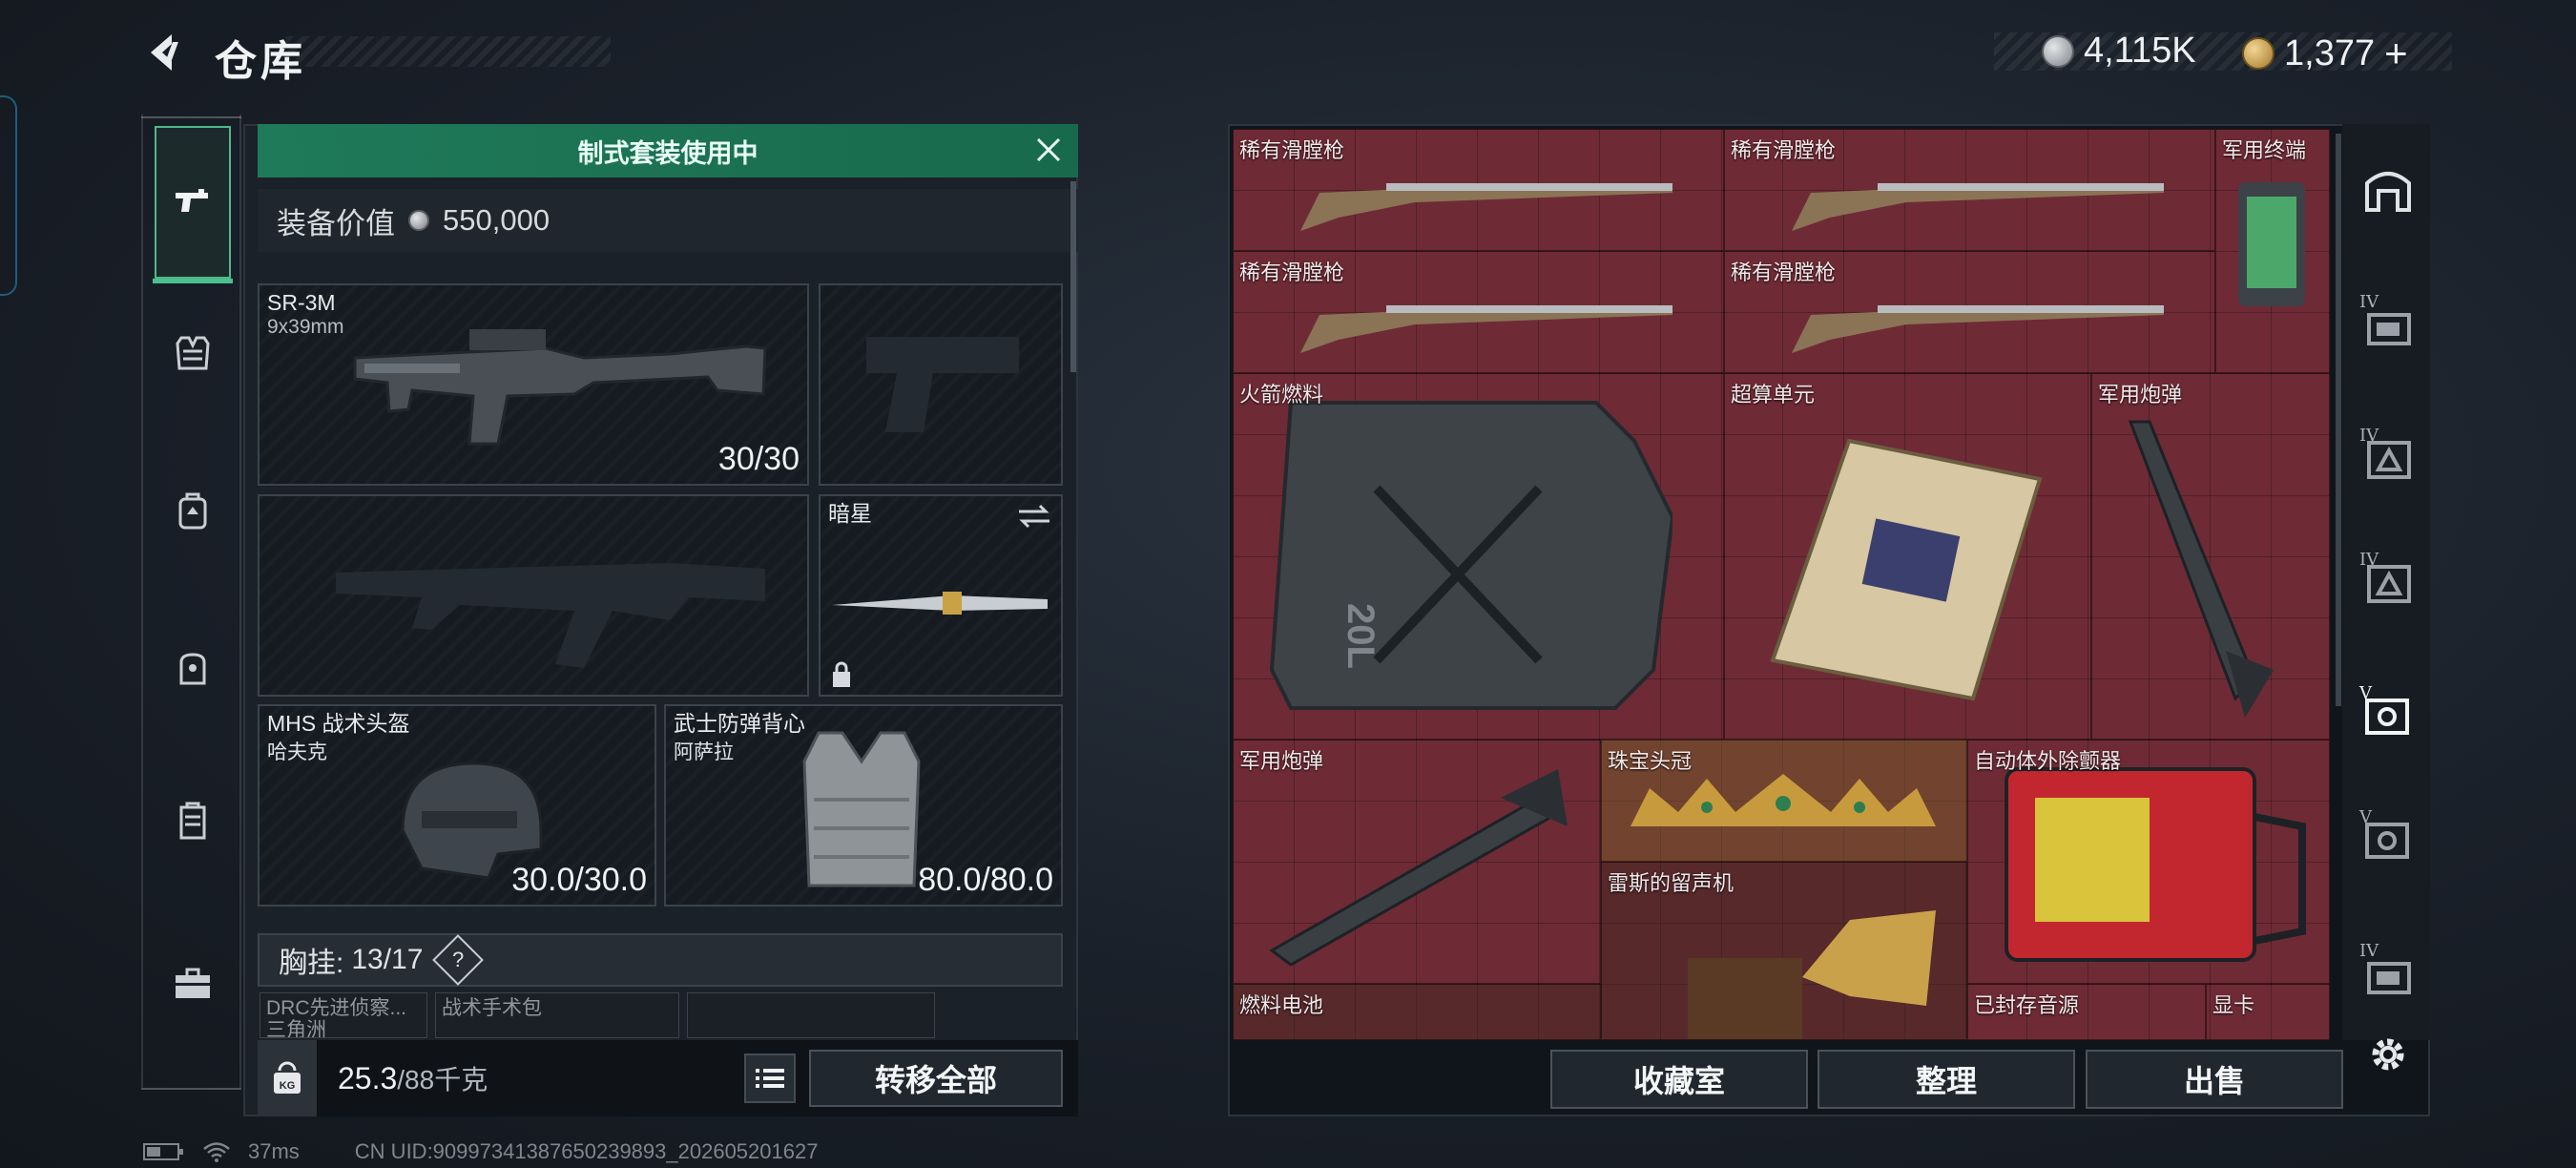  Describe the element at coordinates (368, 1078) in the screenshot. I see `weight-current: 25.3` at that location.